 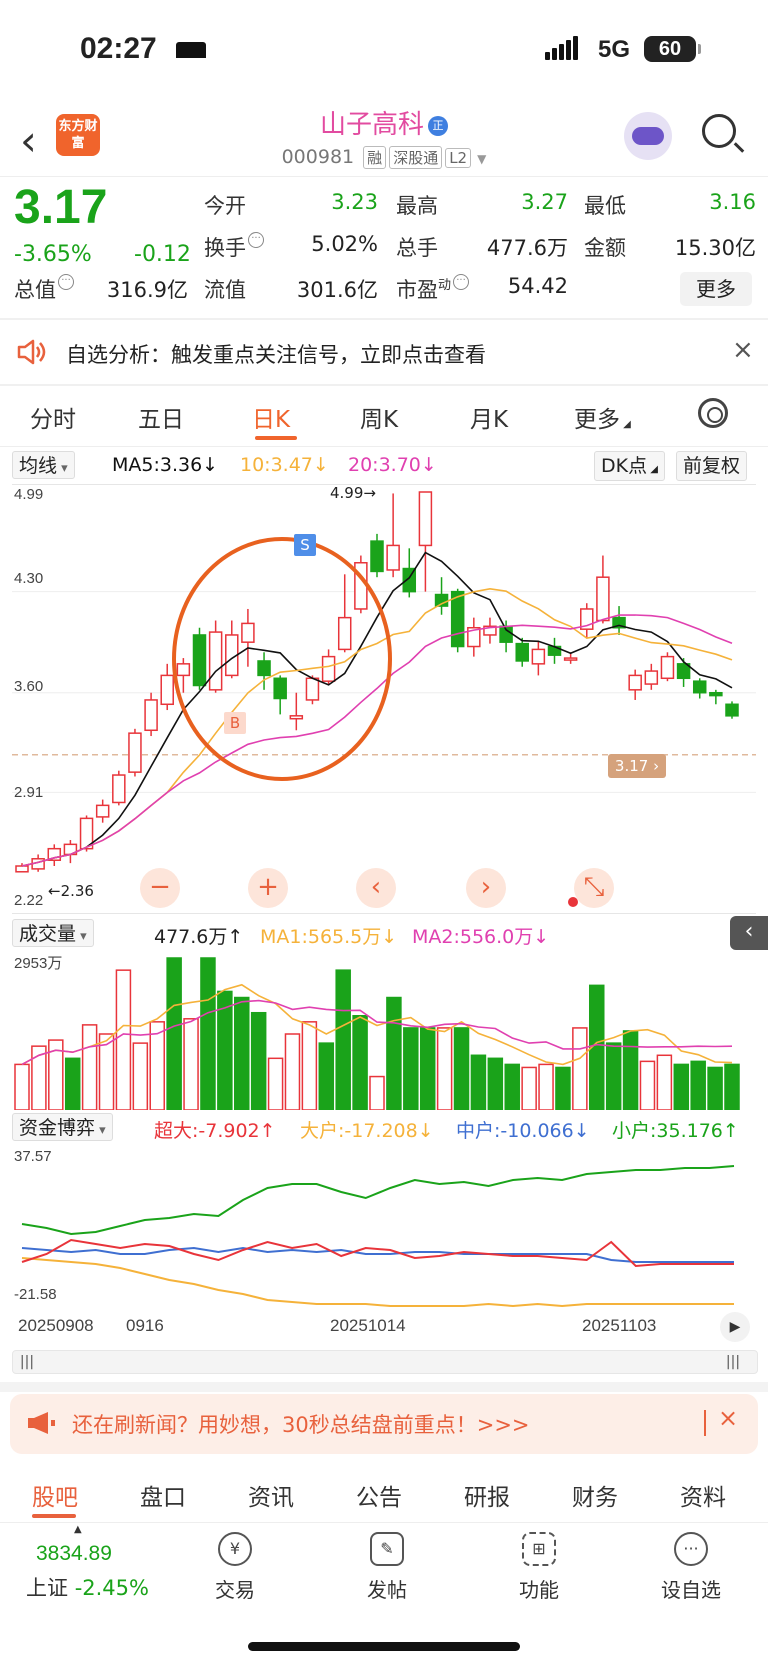 I want to click on tab-order-book: 盘口, so click(x=163, y=1495).